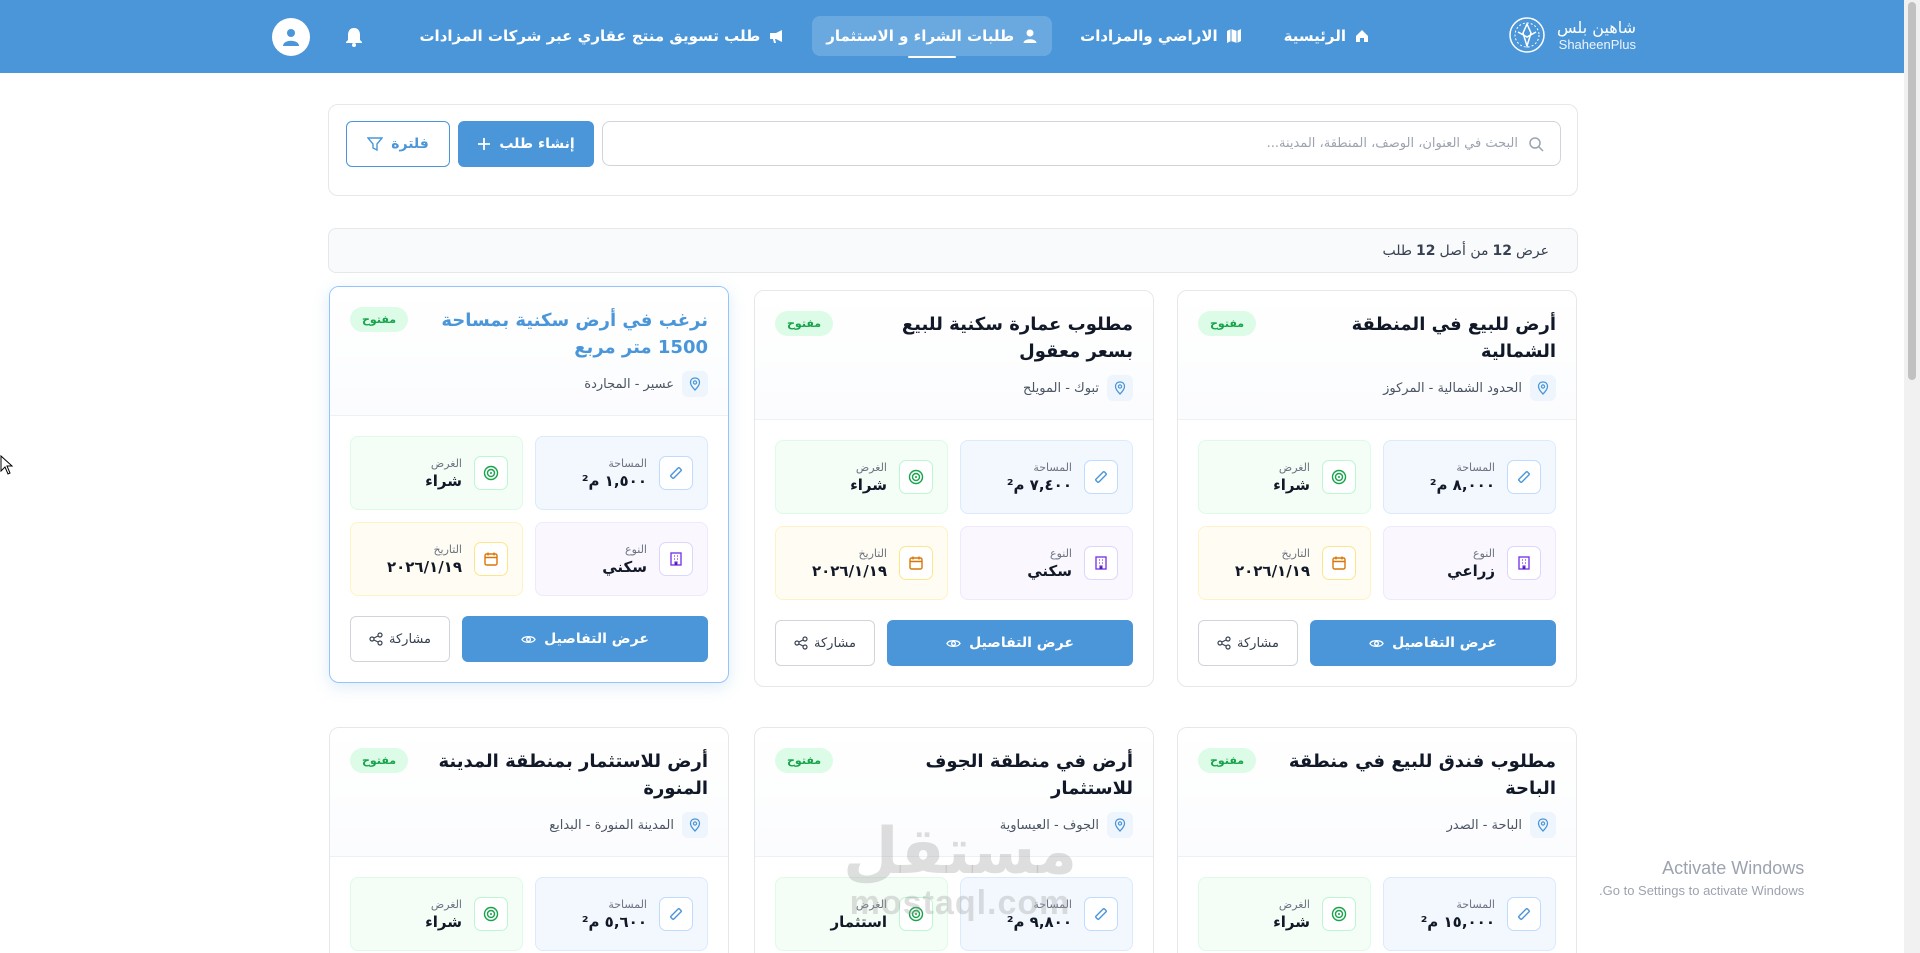 The image size is (1920, 953). What do you see at coordinates (1377, 825) in the screenshot?
I see `card-location: الباحة - الصدر` at bounding box center [1377, 825].